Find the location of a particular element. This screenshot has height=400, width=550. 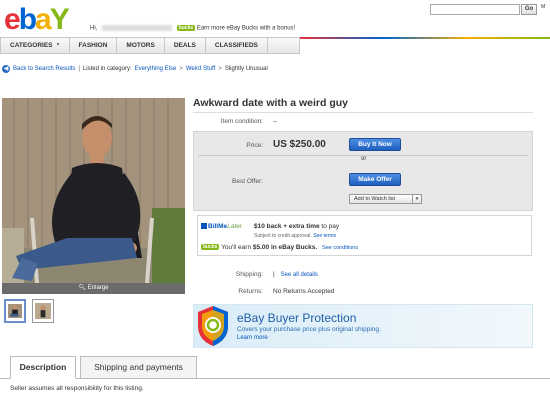

bill-me-later-logo: BillMeLater is located at coordinates (221, 226).